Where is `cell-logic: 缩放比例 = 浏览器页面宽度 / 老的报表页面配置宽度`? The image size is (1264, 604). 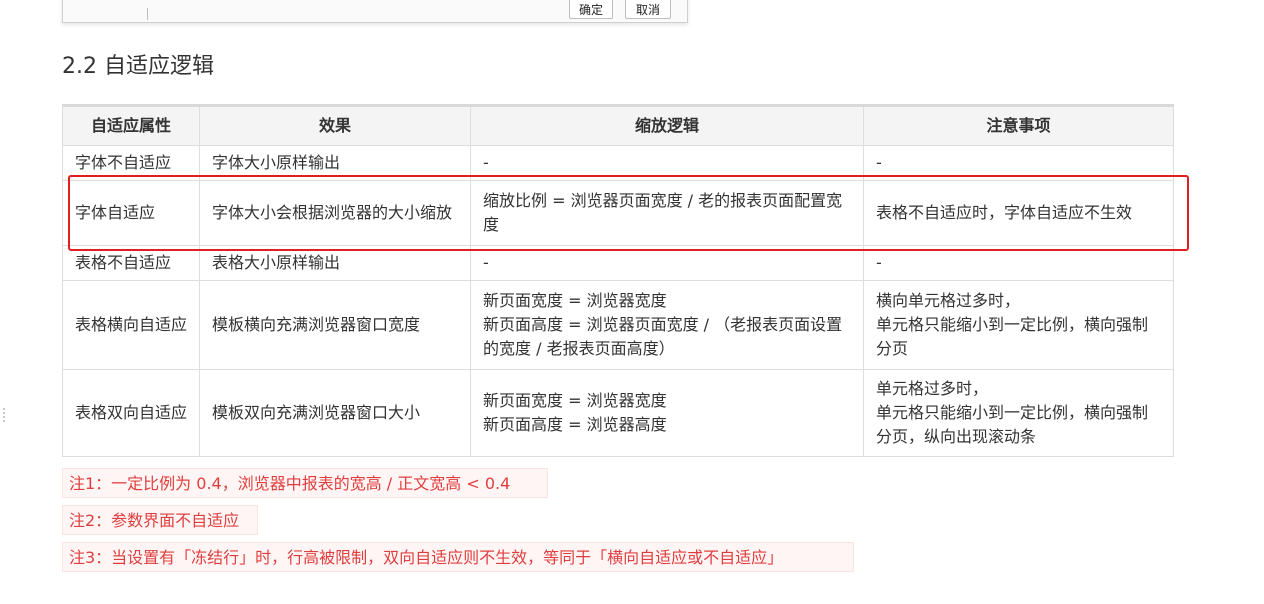
cell-logic: 缩放比例 = 浏览器页面宽度 / 老的报表页面配置宽度 is located at coordinates (667, 213).